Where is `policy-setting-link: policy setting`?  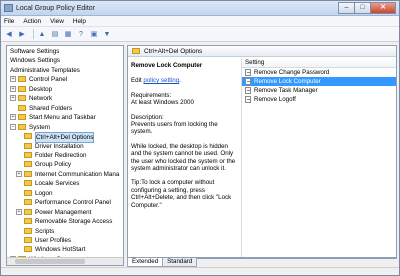
policy-setting-link: policy setting is located at coordinates (161, 80).